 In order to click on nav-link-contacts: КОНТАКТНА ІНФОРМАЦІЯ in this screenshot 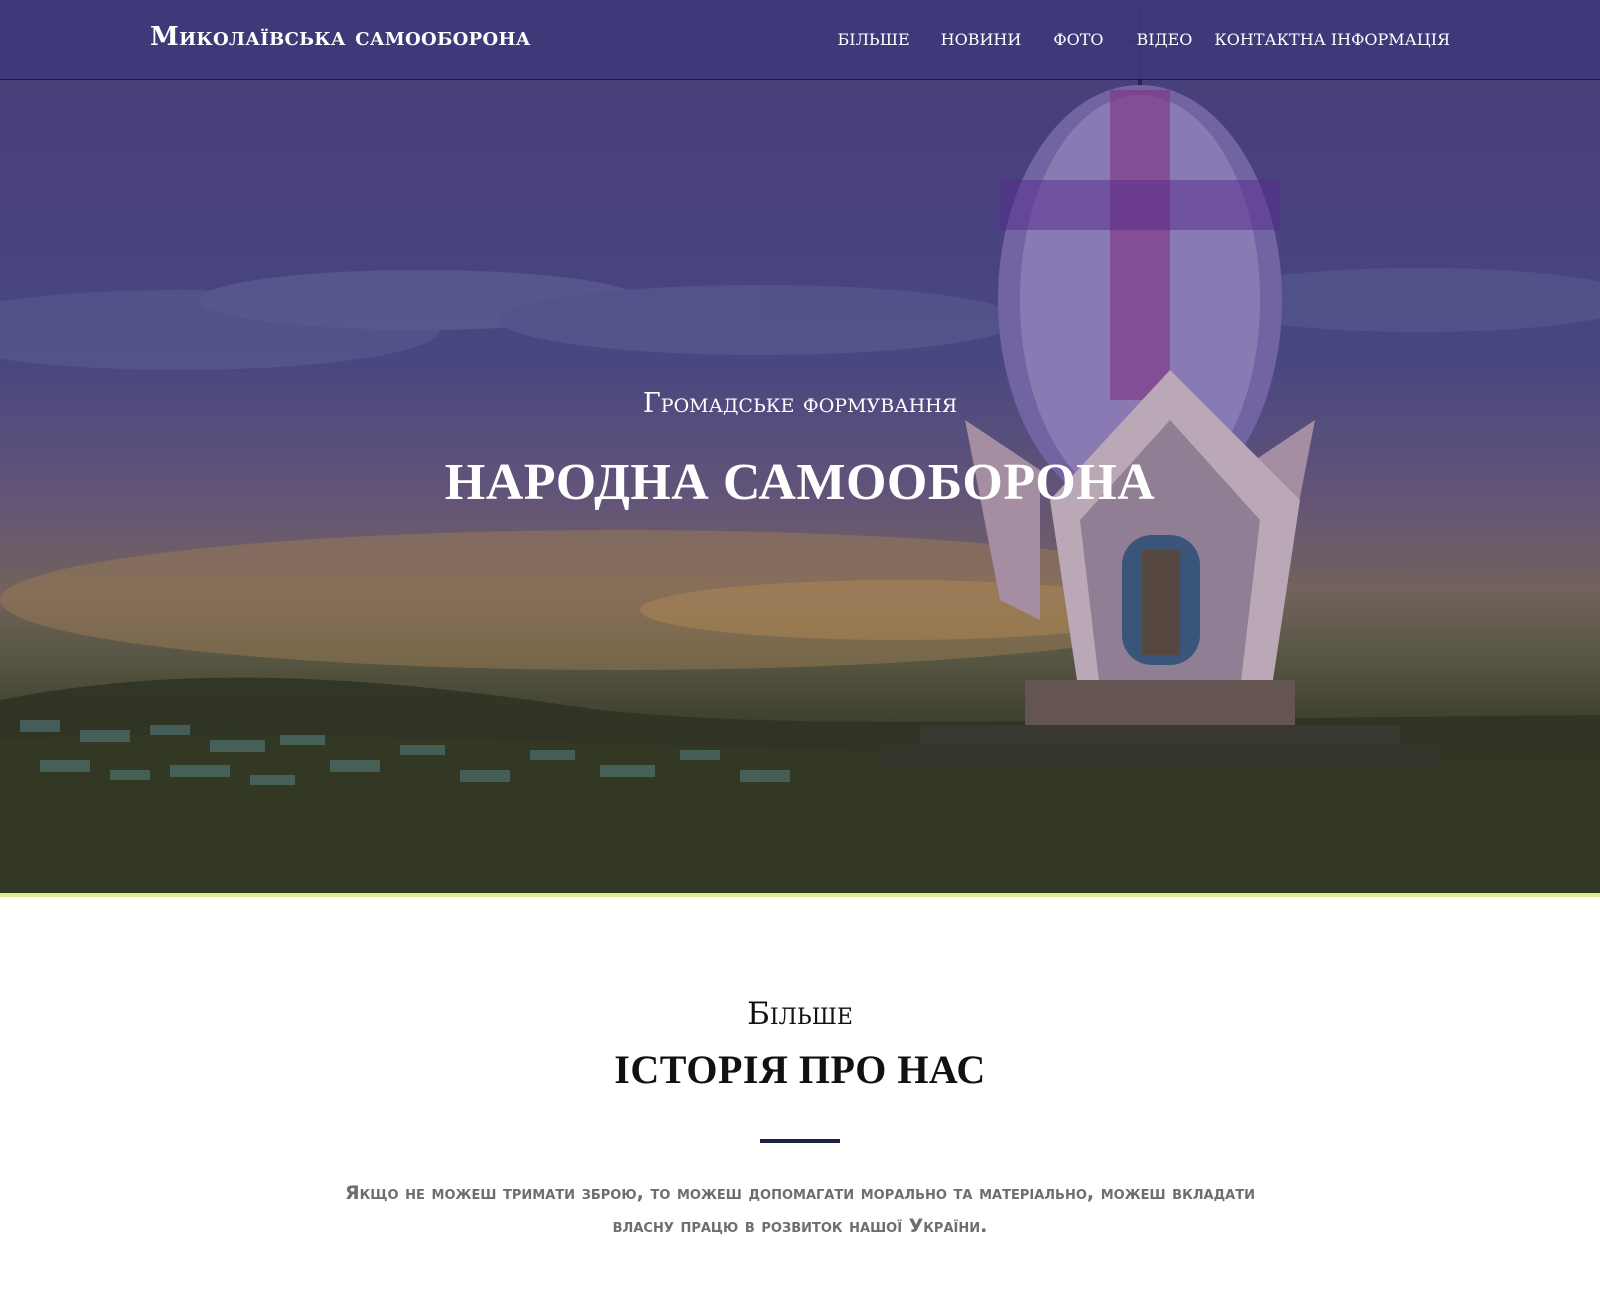, I will do `click(1332, 39)`.